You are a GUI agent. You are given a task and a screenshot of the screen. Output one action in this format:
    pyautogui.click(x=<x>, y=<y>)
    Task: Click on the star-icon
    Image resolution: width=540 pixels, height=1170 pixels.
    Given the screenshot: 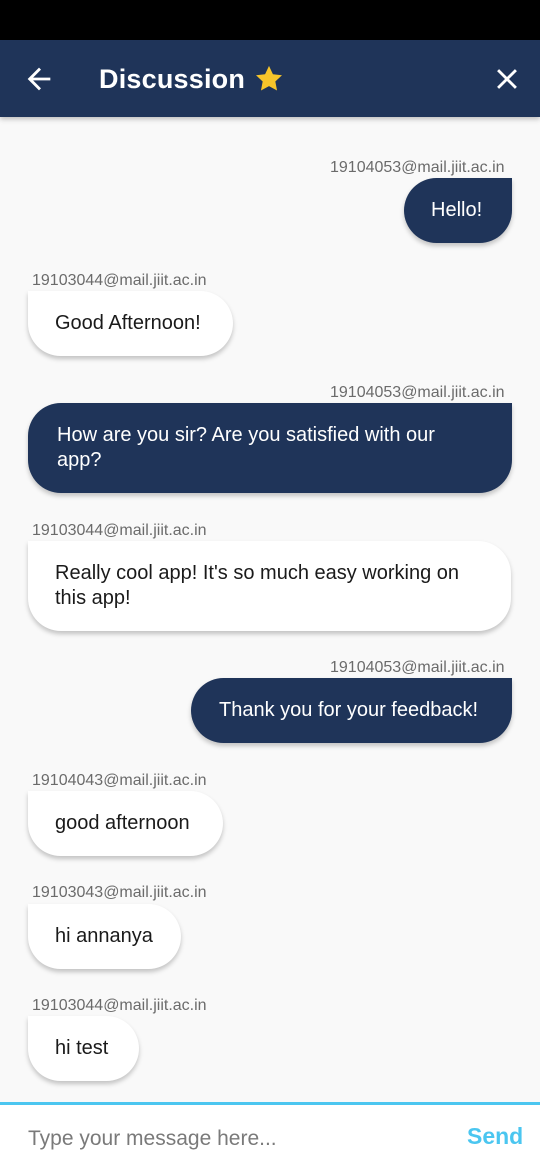 What is the action you would take?
    pyautogui.click(x=269, y=78)
    